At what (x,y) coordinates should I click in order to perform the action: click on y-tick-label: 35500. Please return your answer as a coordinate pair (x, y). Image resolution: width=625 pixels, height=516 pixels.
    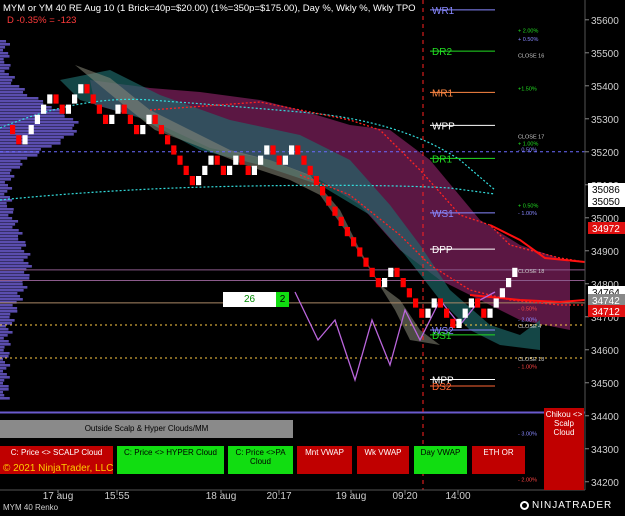
    Looking at the image, I should click on (605, 54).